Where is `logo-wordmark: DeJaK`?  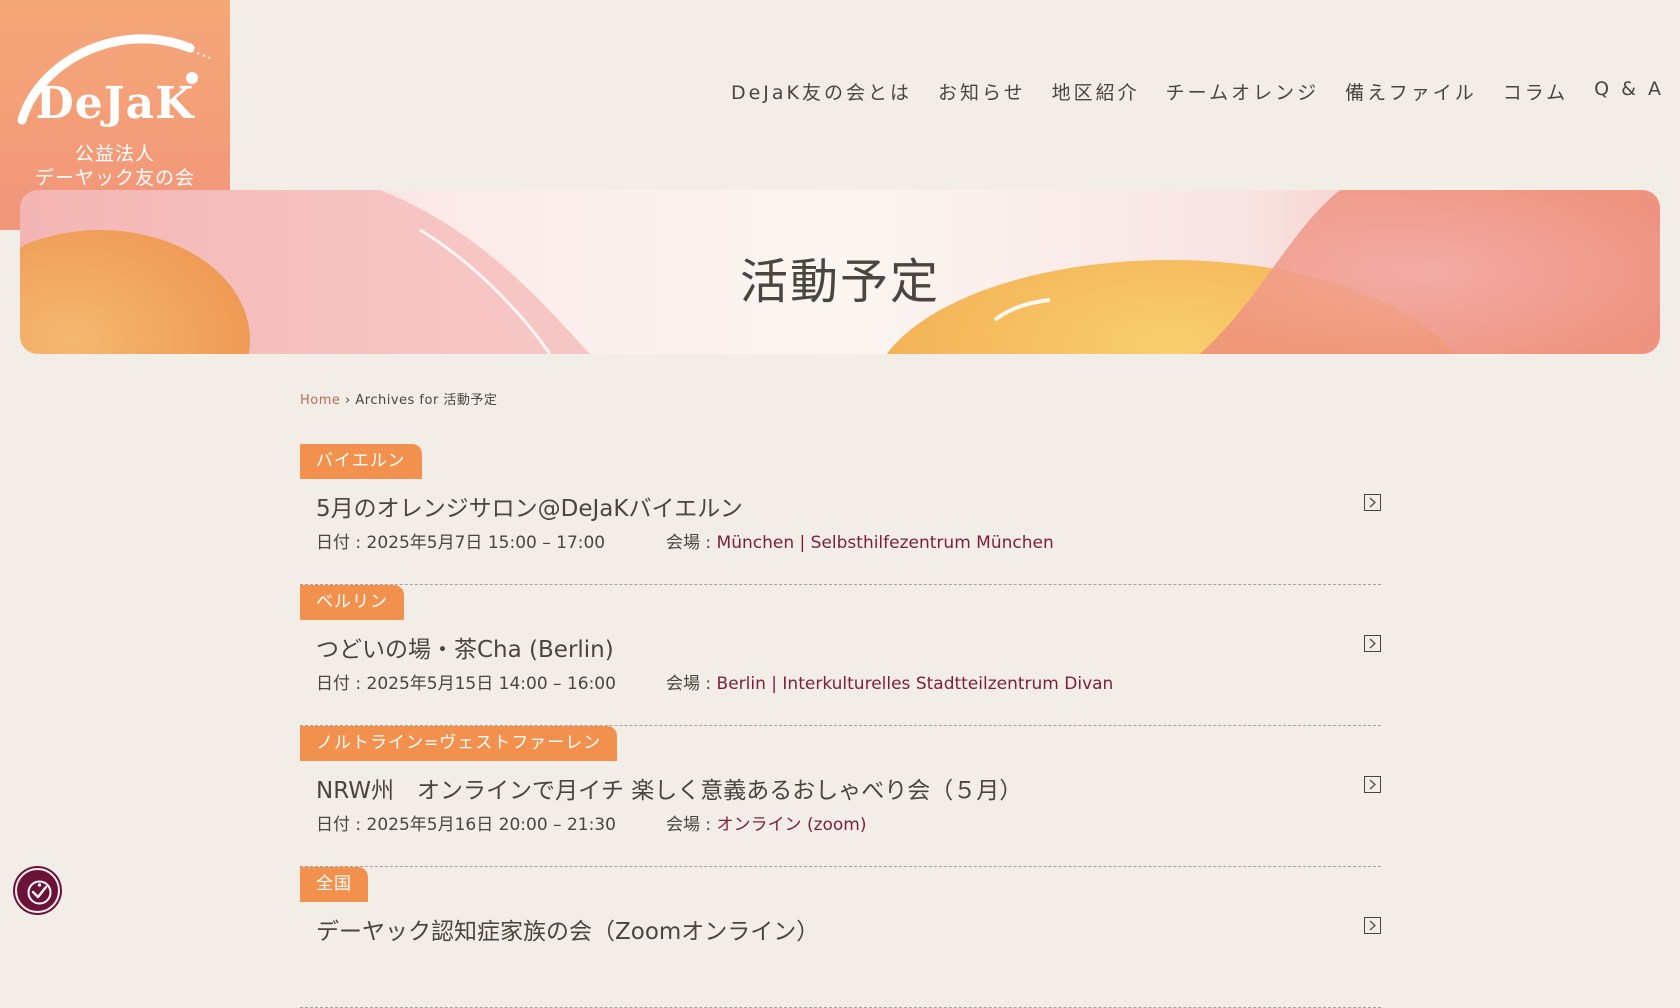
logo-wordmark: DeJaK is located at coordinates (115, 103).